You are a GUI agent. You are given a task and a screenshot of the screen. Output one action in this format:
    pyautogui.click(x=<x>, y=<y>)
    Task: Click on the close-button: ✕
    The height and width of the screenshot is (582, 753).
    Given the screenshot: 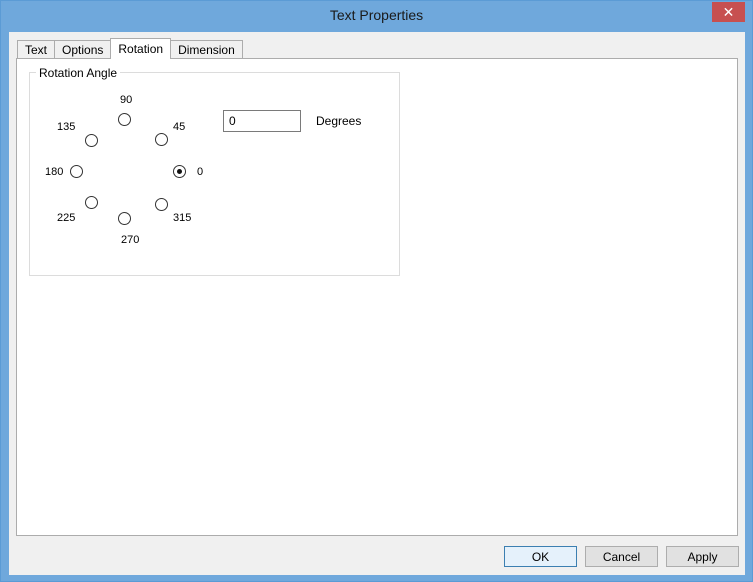 What is the action you would take?
    pyautogui.click(x=728, y=12)
    